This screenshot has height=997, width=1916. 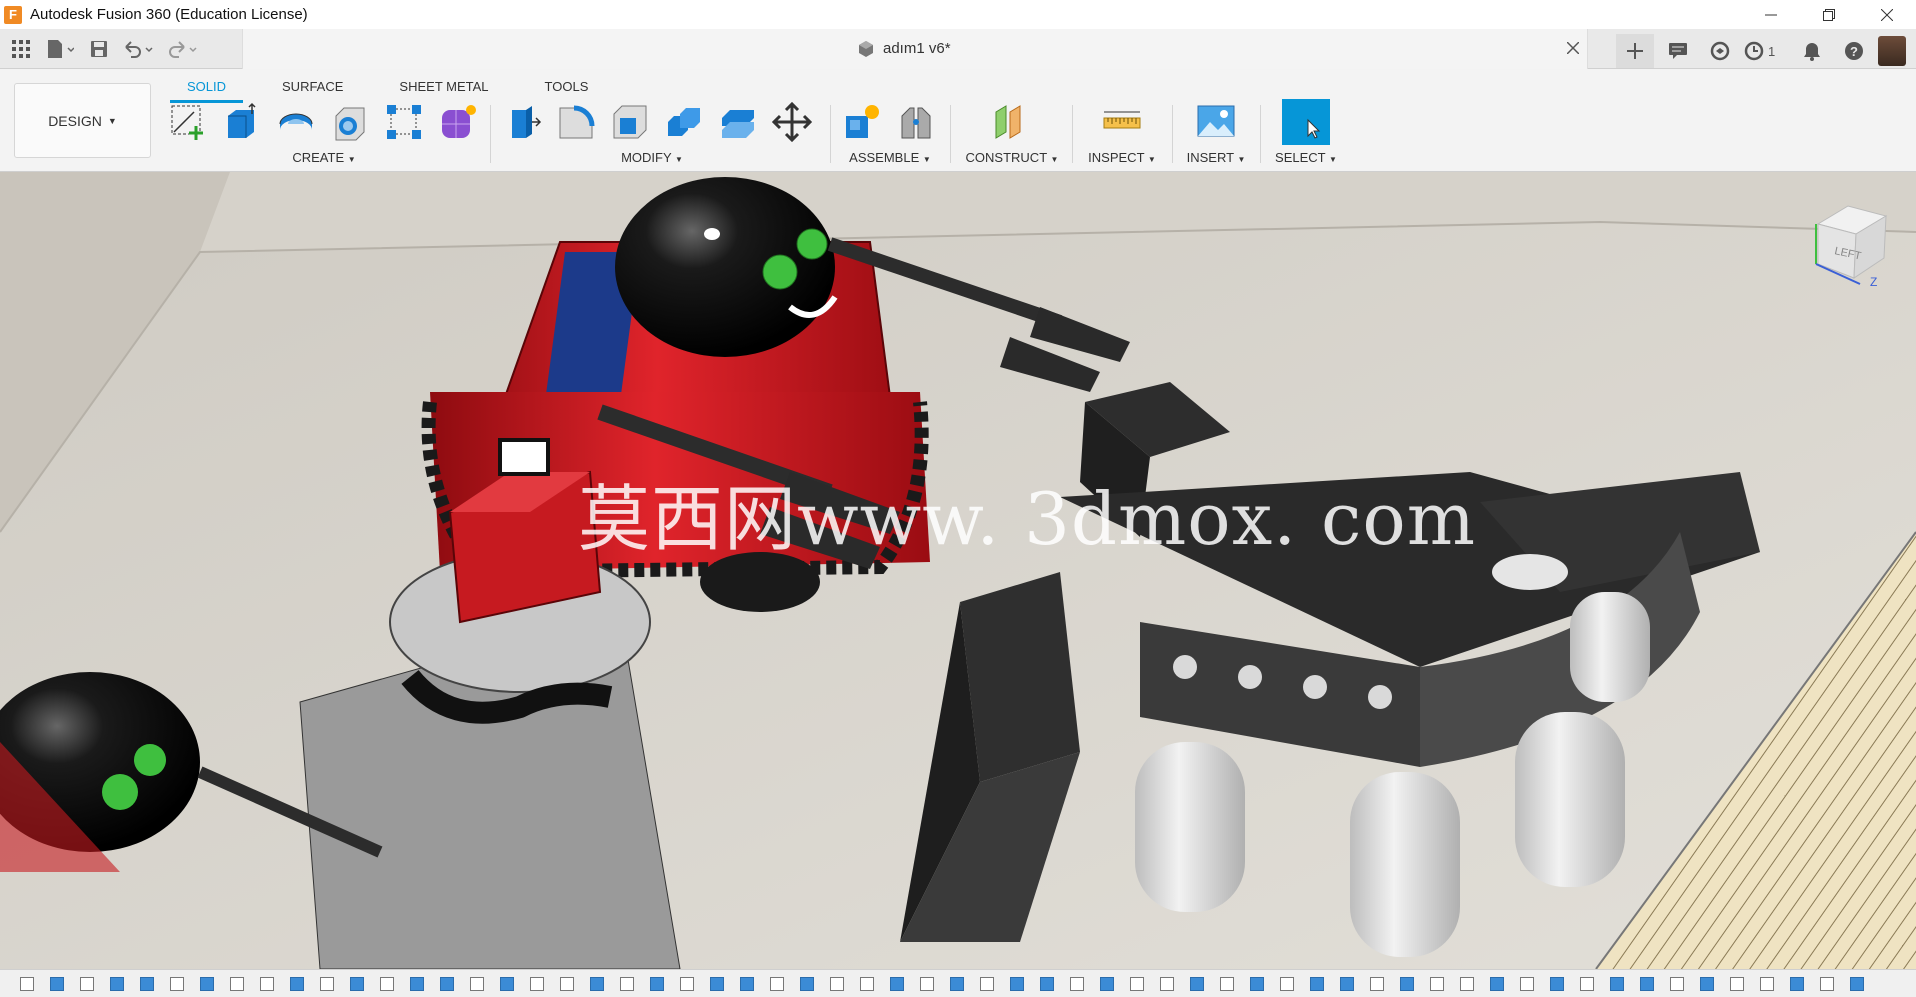 I want to click on combine-button, so click(x=684, y=122).